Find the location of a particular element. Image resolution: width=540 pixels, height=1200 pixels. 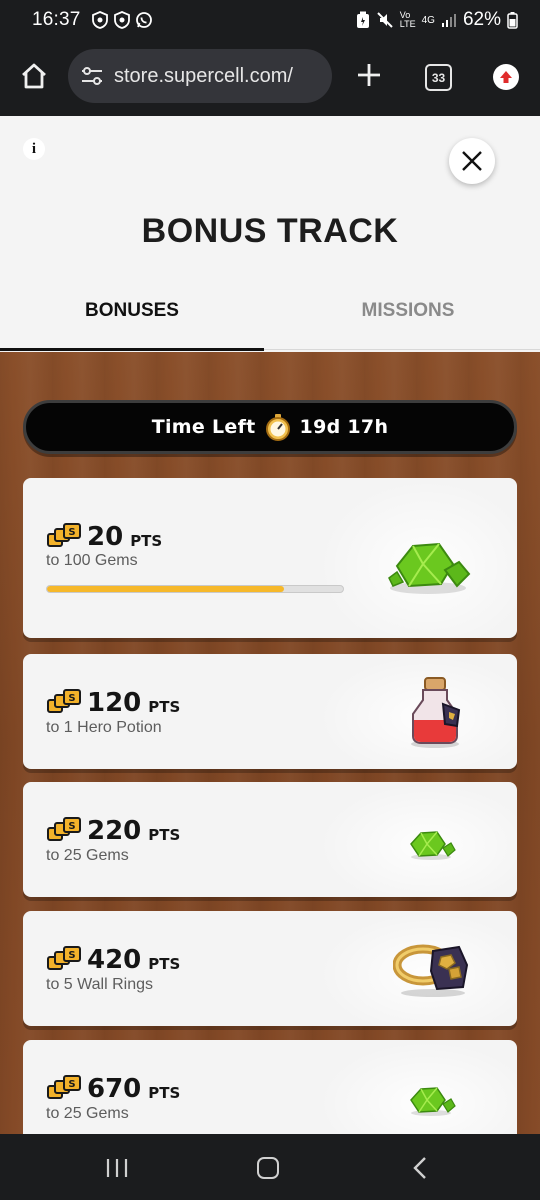

whatsapp-icon is located at coordinates (143, 20).